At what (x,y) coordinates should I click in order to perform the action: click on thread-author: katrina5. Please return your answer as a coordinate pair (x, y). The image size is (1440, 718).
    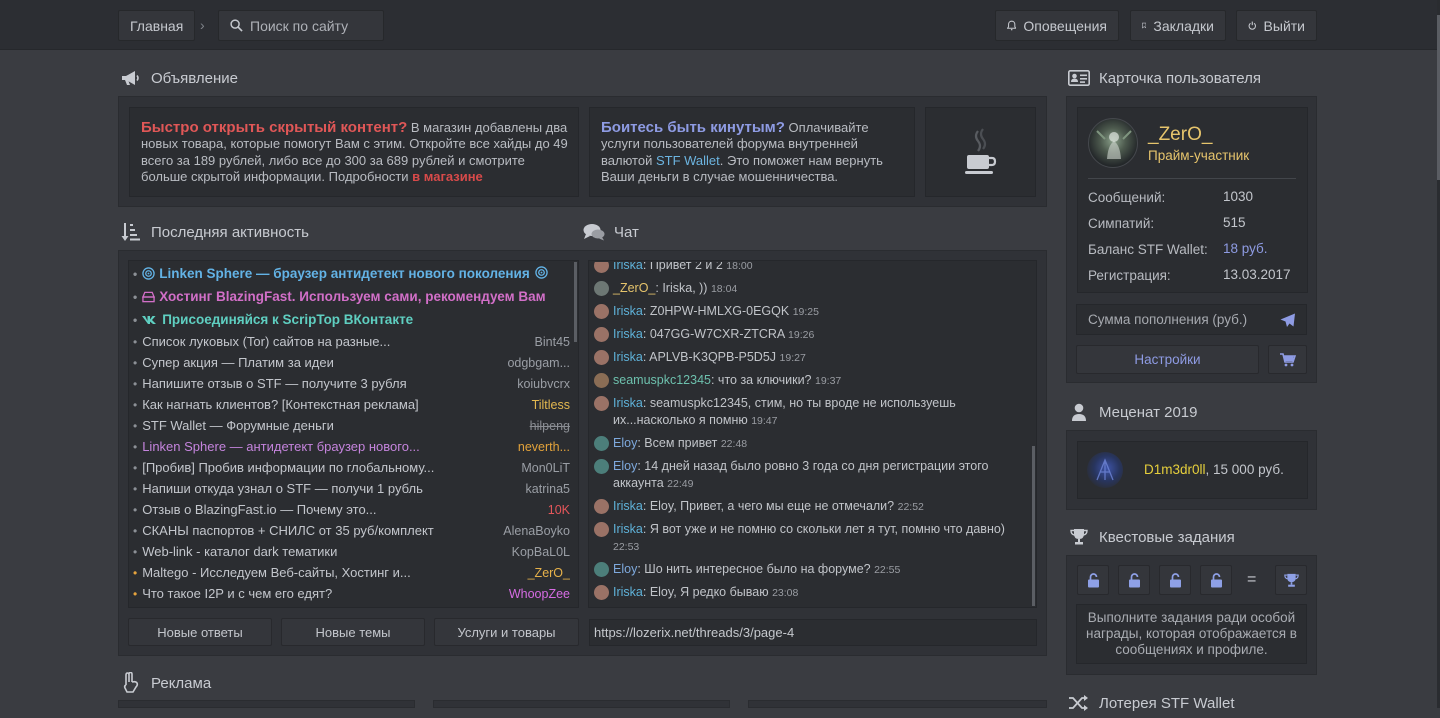
    Looking at the image, I should click on (548, 489).